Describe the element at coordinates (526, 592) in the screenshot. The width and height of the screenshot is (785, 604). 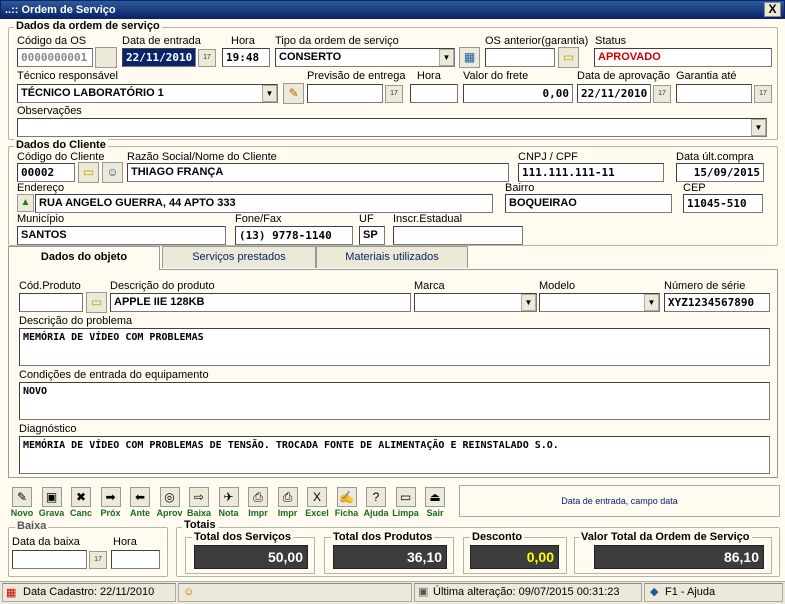
I see `status-updated-text: Última alteração: 09/07/2015 00:31:23` at that location.